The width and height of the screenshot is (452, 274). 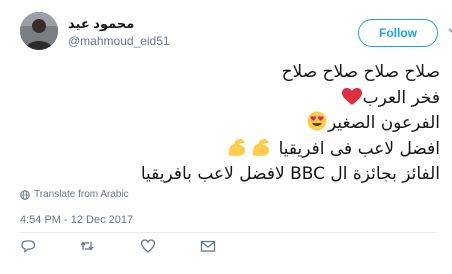 I want to click on tweet-line: الفرعون الصغير, so click(x=230, y=124).